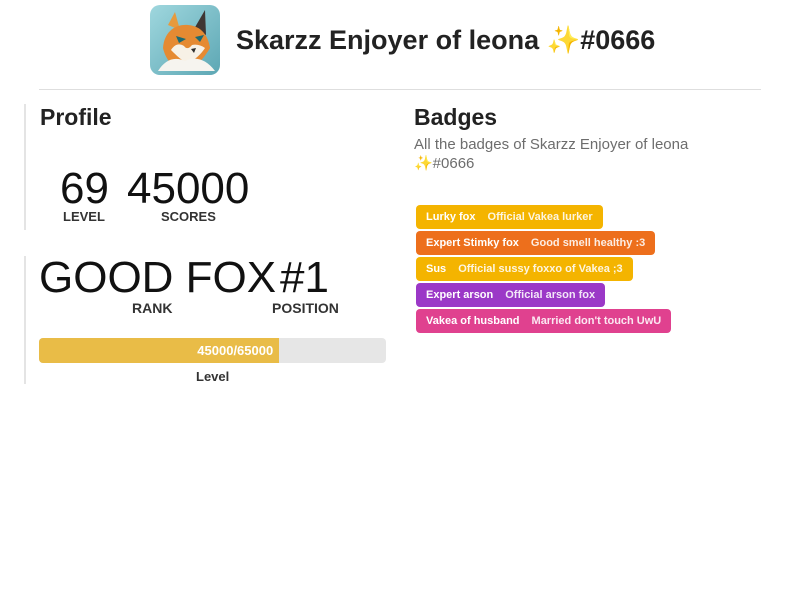  I want to click on position-label: POSITION, so click(305, 308).